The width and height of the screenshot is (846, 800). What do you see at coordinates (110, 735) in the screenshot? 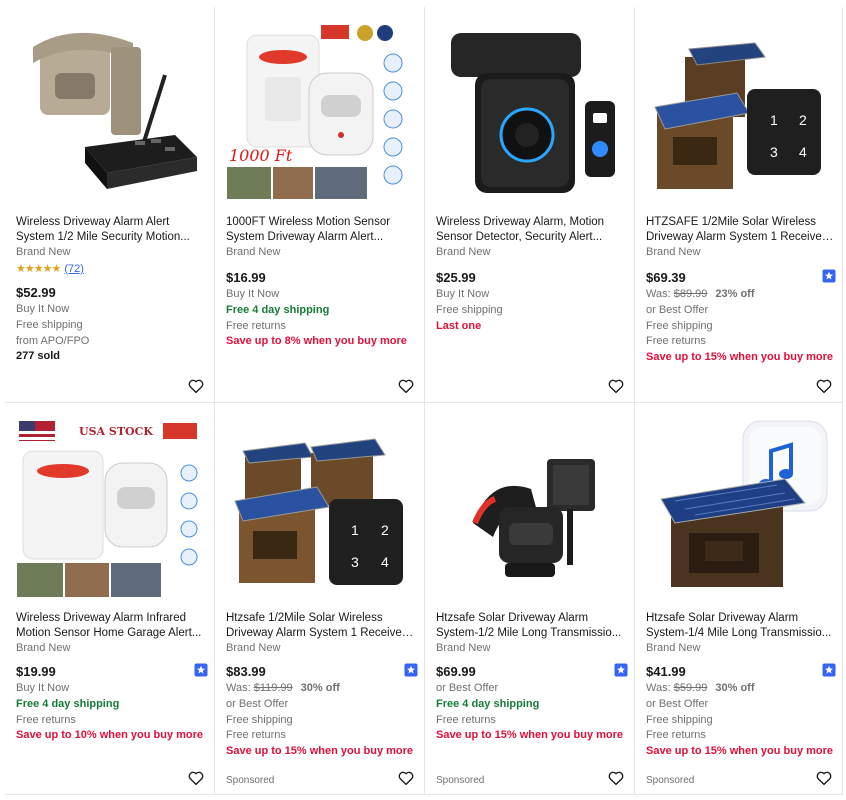
I see `promo-text: Save up to 10% when you buy more` at bounding box center [110, 735].